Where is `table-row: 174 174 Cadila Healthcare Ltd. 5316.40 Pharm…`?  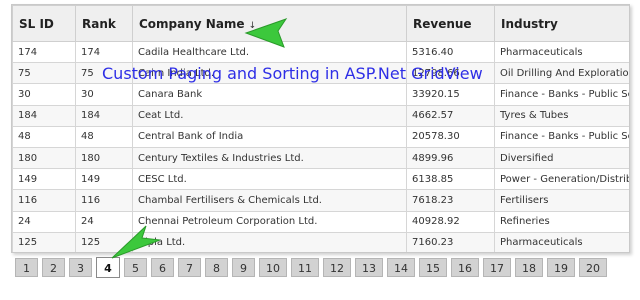
table-row: 174 174 Cadila Healthcare Ltd. 5316.40 Pharm… is located at coordinates (320, 52).